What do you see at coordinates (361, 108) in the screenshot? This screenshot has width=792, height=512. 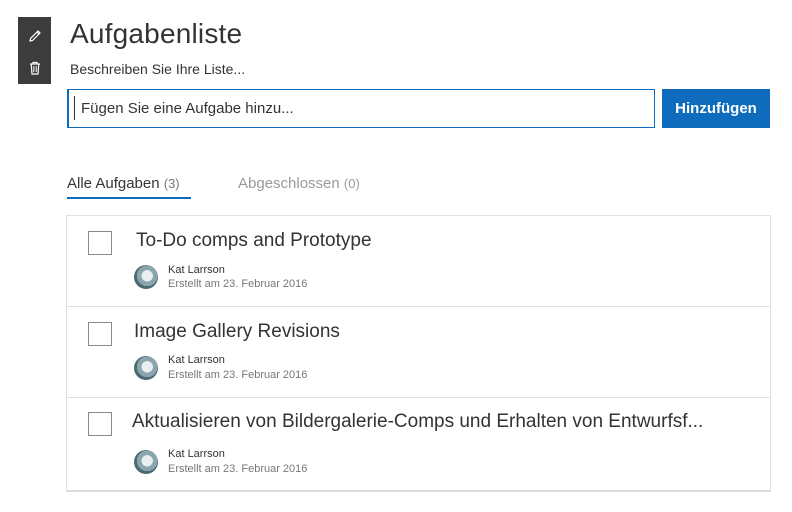 I see `add-task-input` at bounding box center [361, 108].